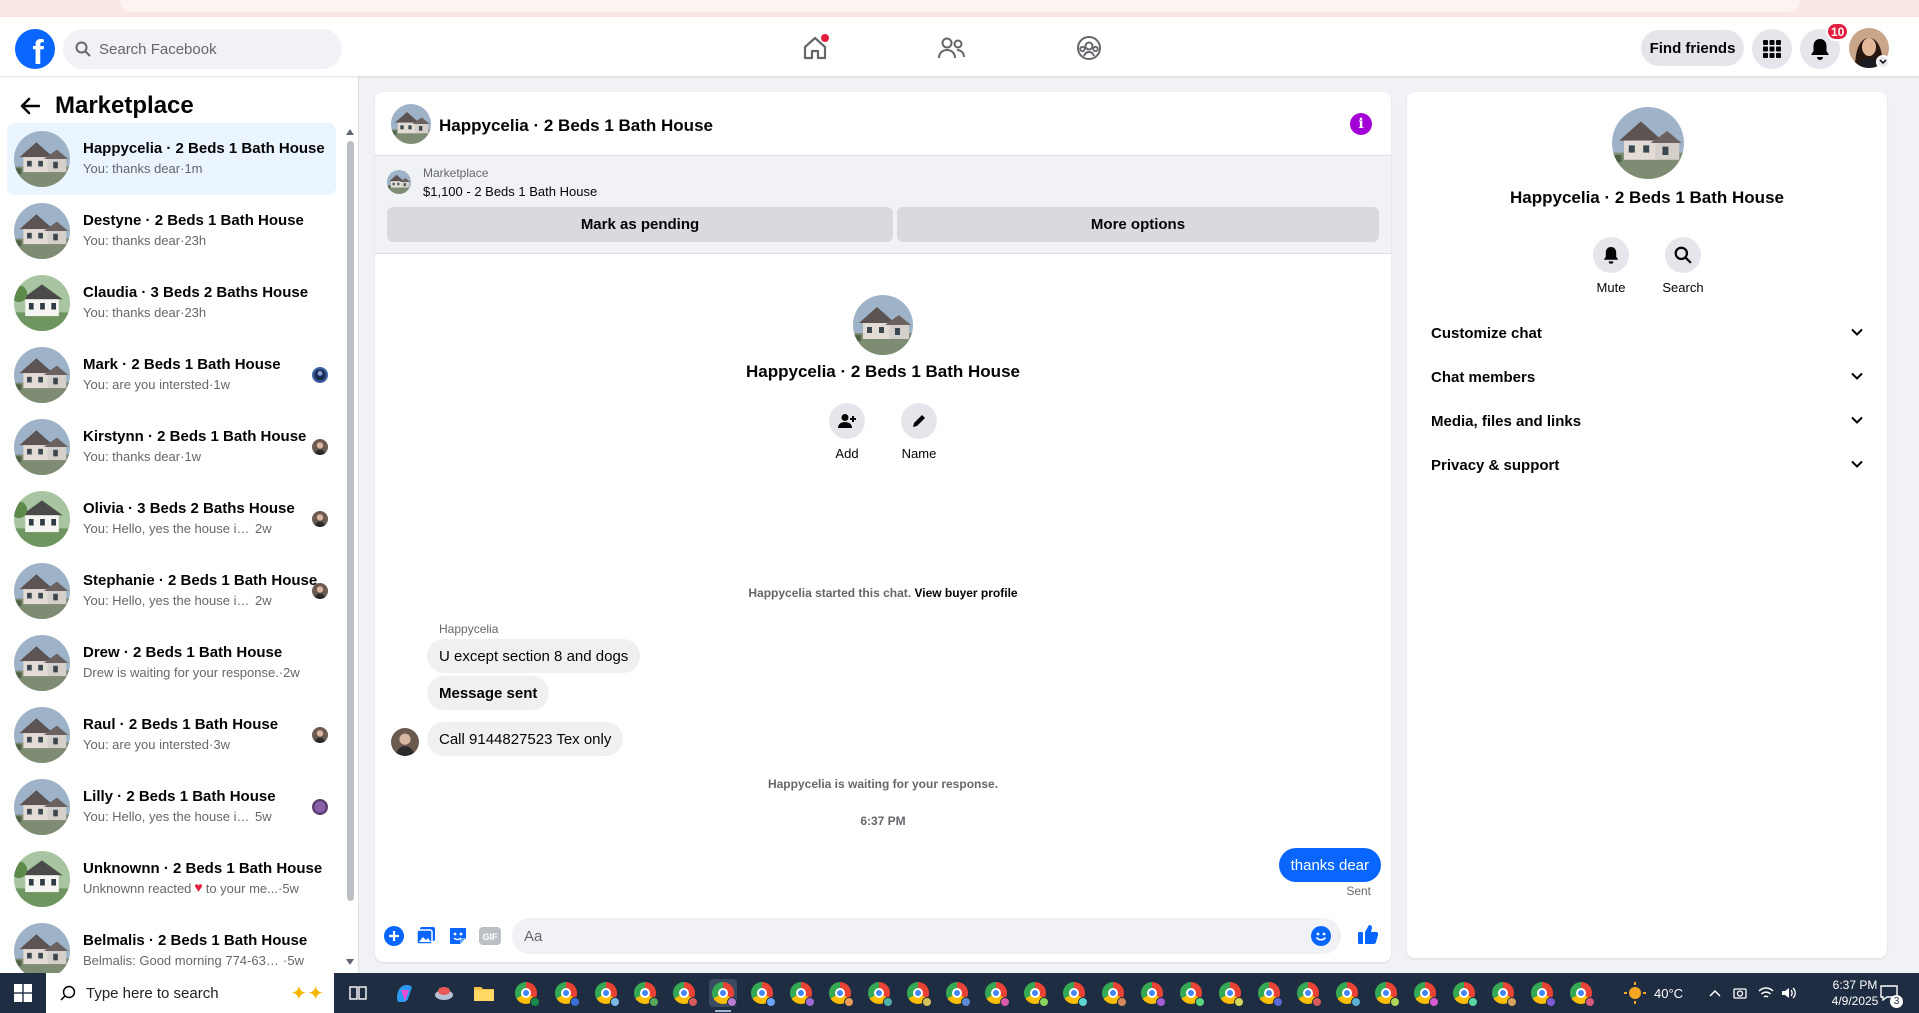 This screenshot has height=1013, width=1919. What do you see at coordinates (411, 124) in the screenshot?
I see `chat-listing-thumbnail` at bounding box center [411, 124].